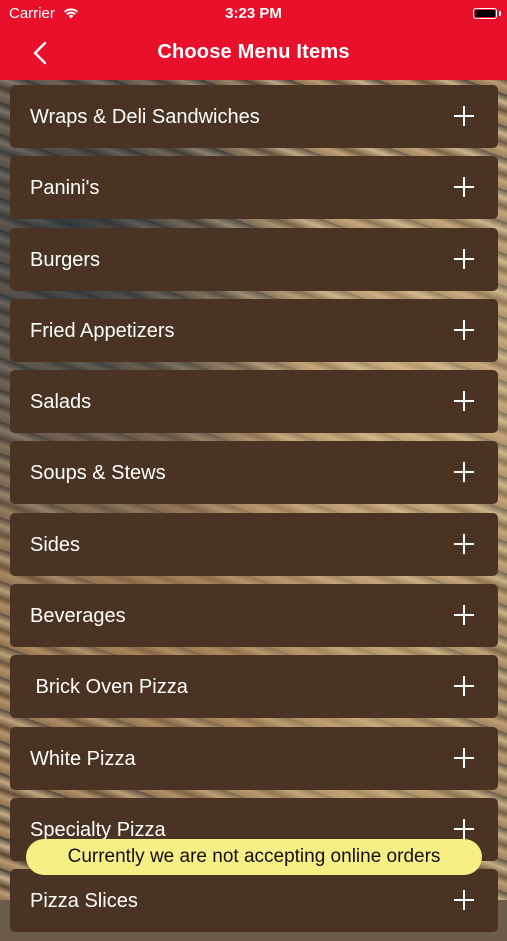 The height and width of the screenshot is (941, 507). I want to click on menu-category-label: White Pizza, so click(83, 758).